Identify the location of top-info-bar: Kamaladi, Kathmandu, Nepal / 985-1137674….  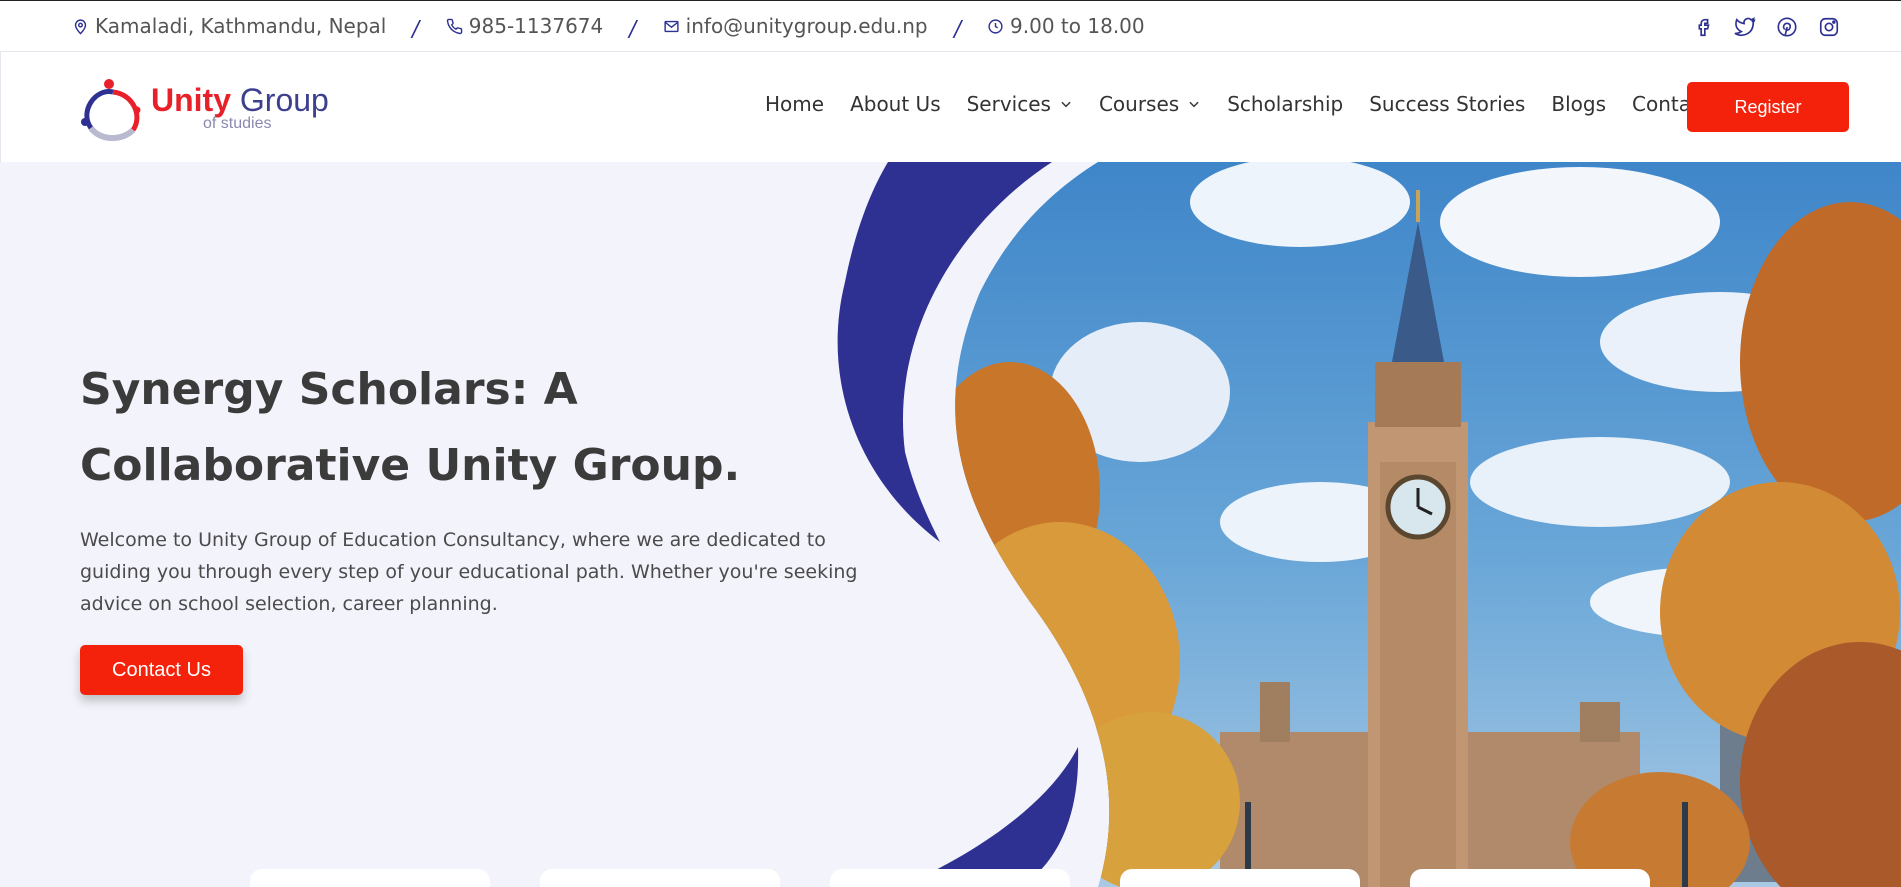
(950, 26).